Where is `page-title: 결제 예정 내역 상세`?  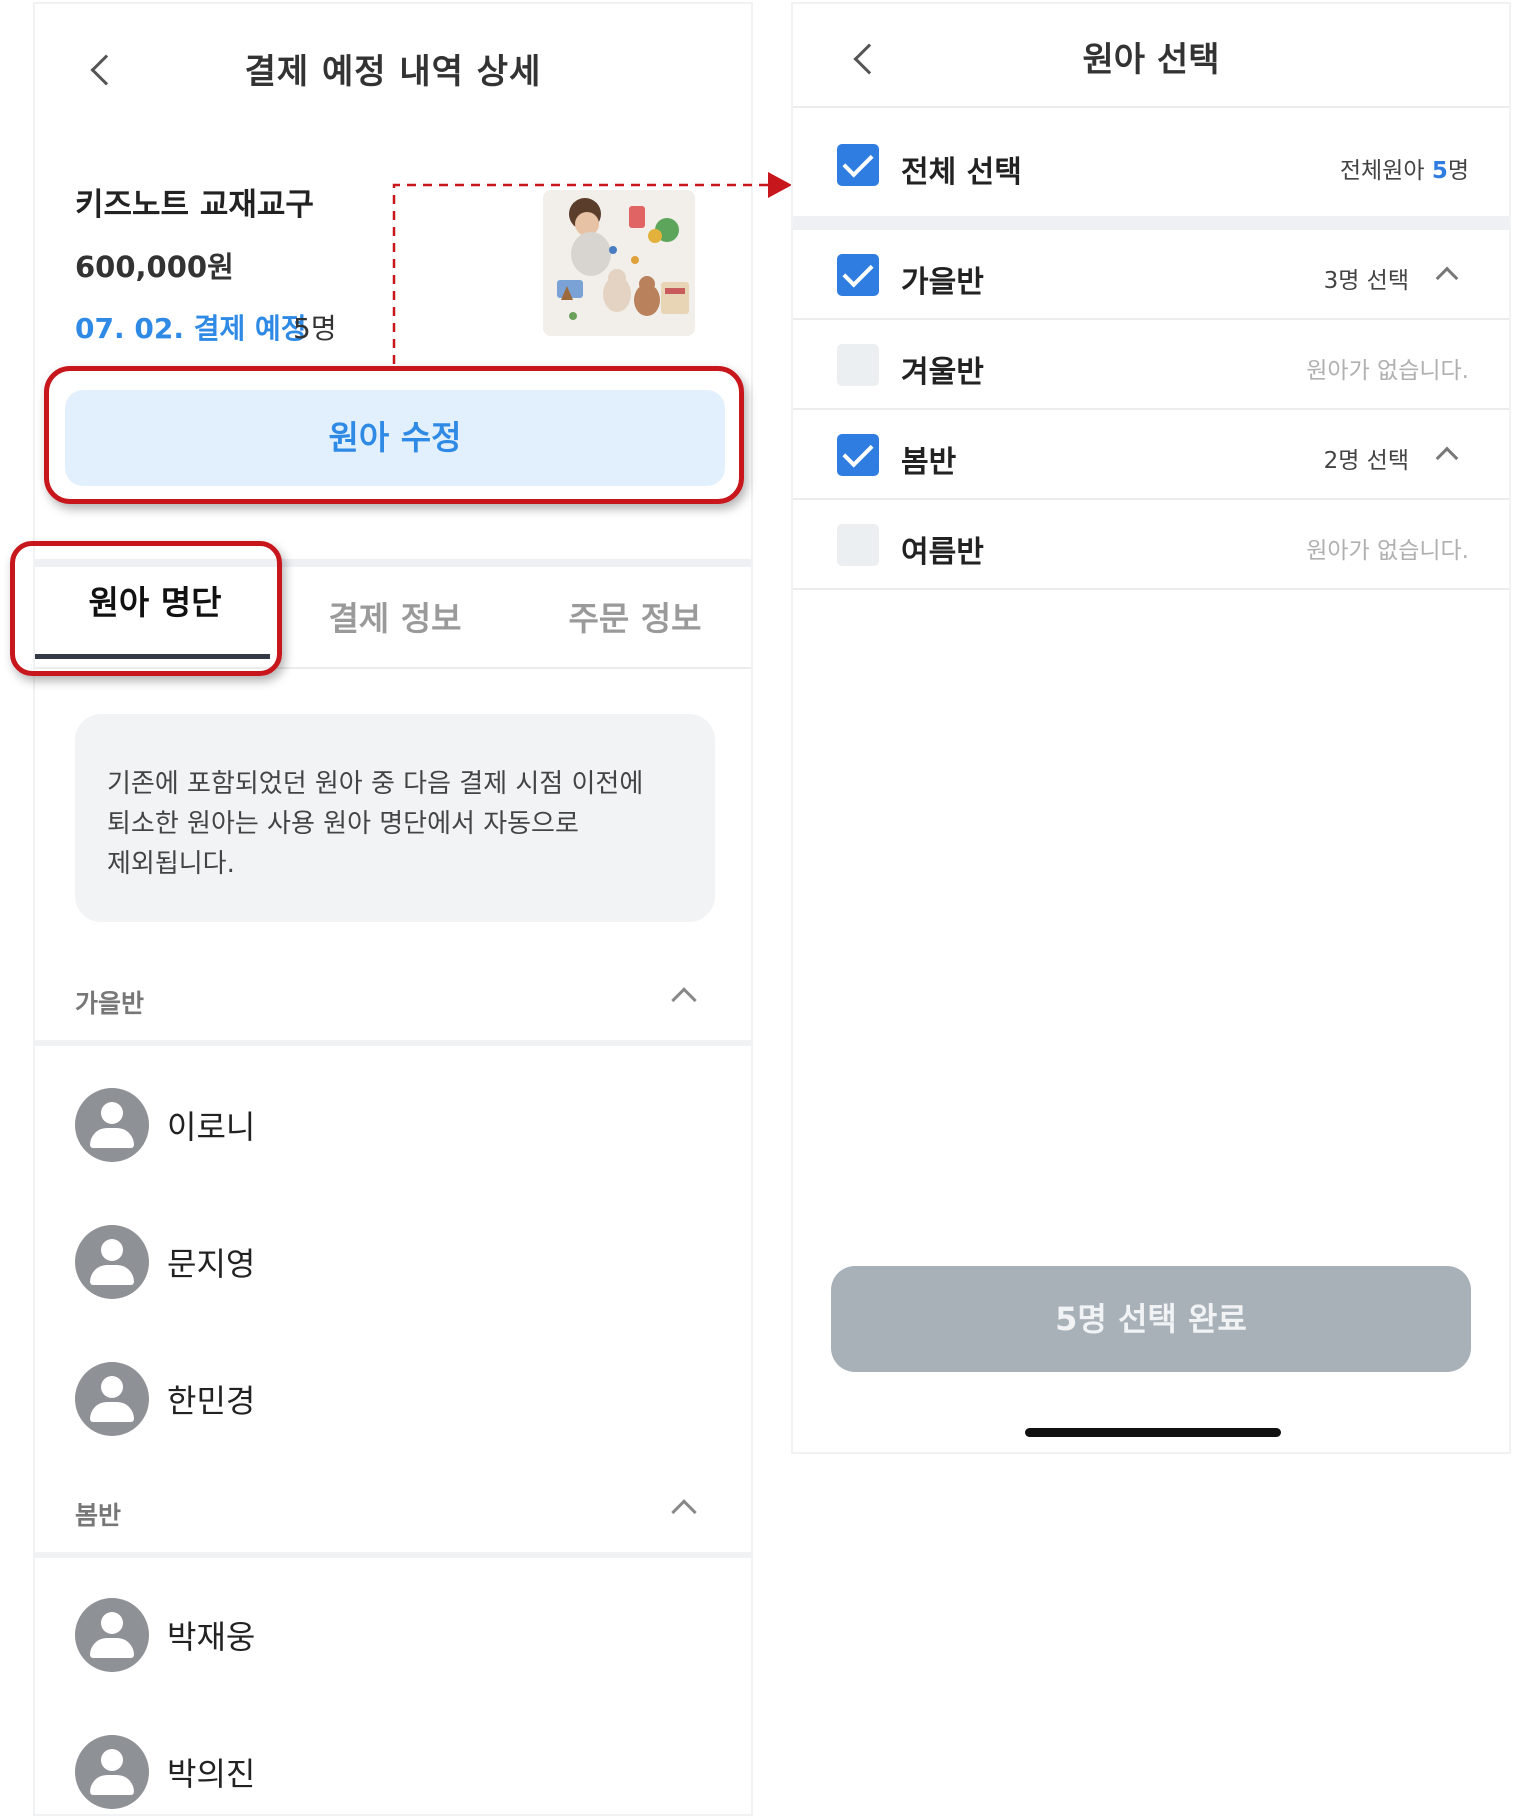 page-title: 결제 예정 내역 상세 is located at coordinates (393, 72).